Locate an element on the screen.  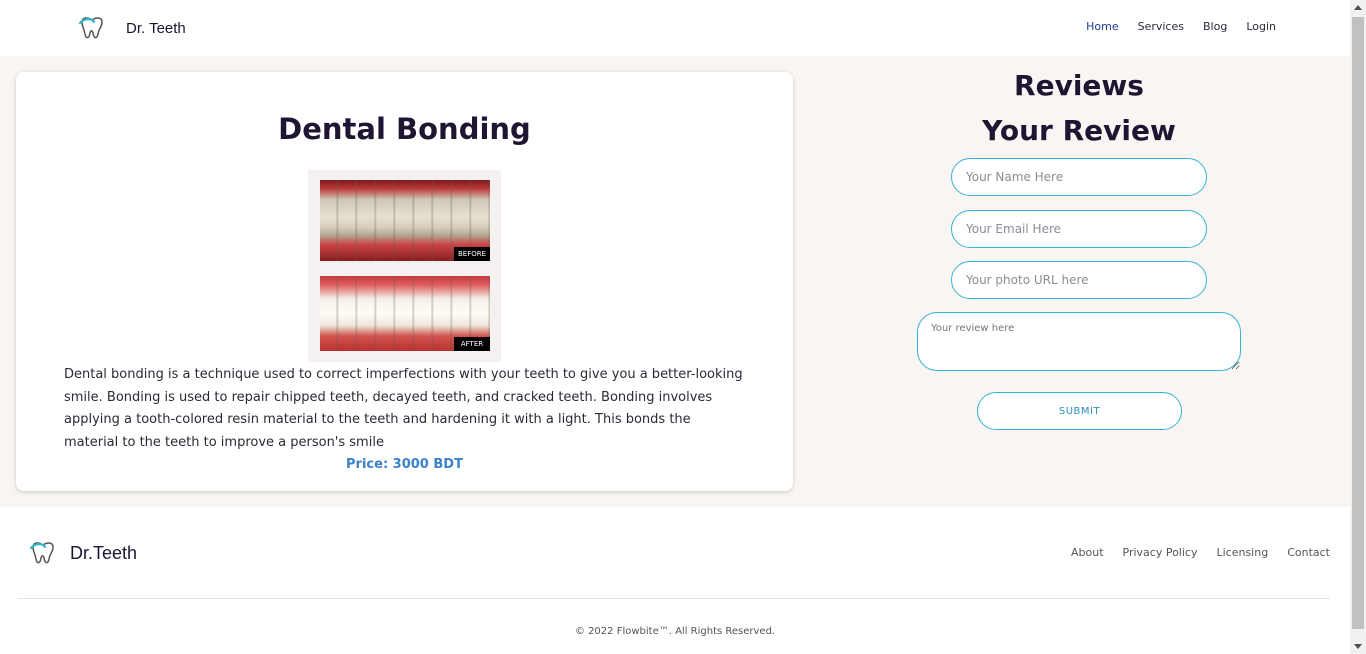
footer-link-privacy: Privacy Policy is located at coordinates (1160, 552).